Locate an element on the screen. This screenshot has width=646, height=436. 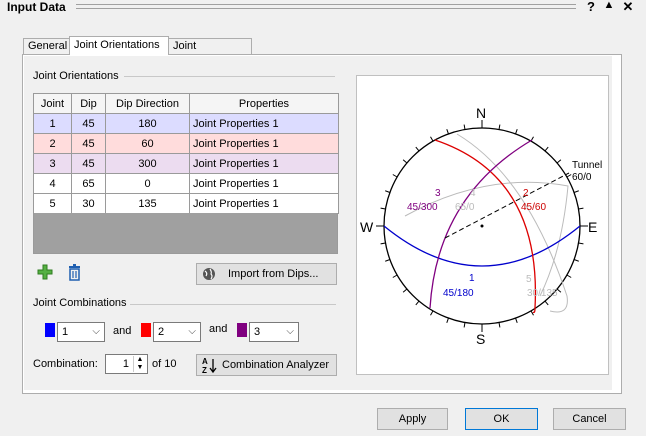
east-label: E is located at coordinates (592, 227).